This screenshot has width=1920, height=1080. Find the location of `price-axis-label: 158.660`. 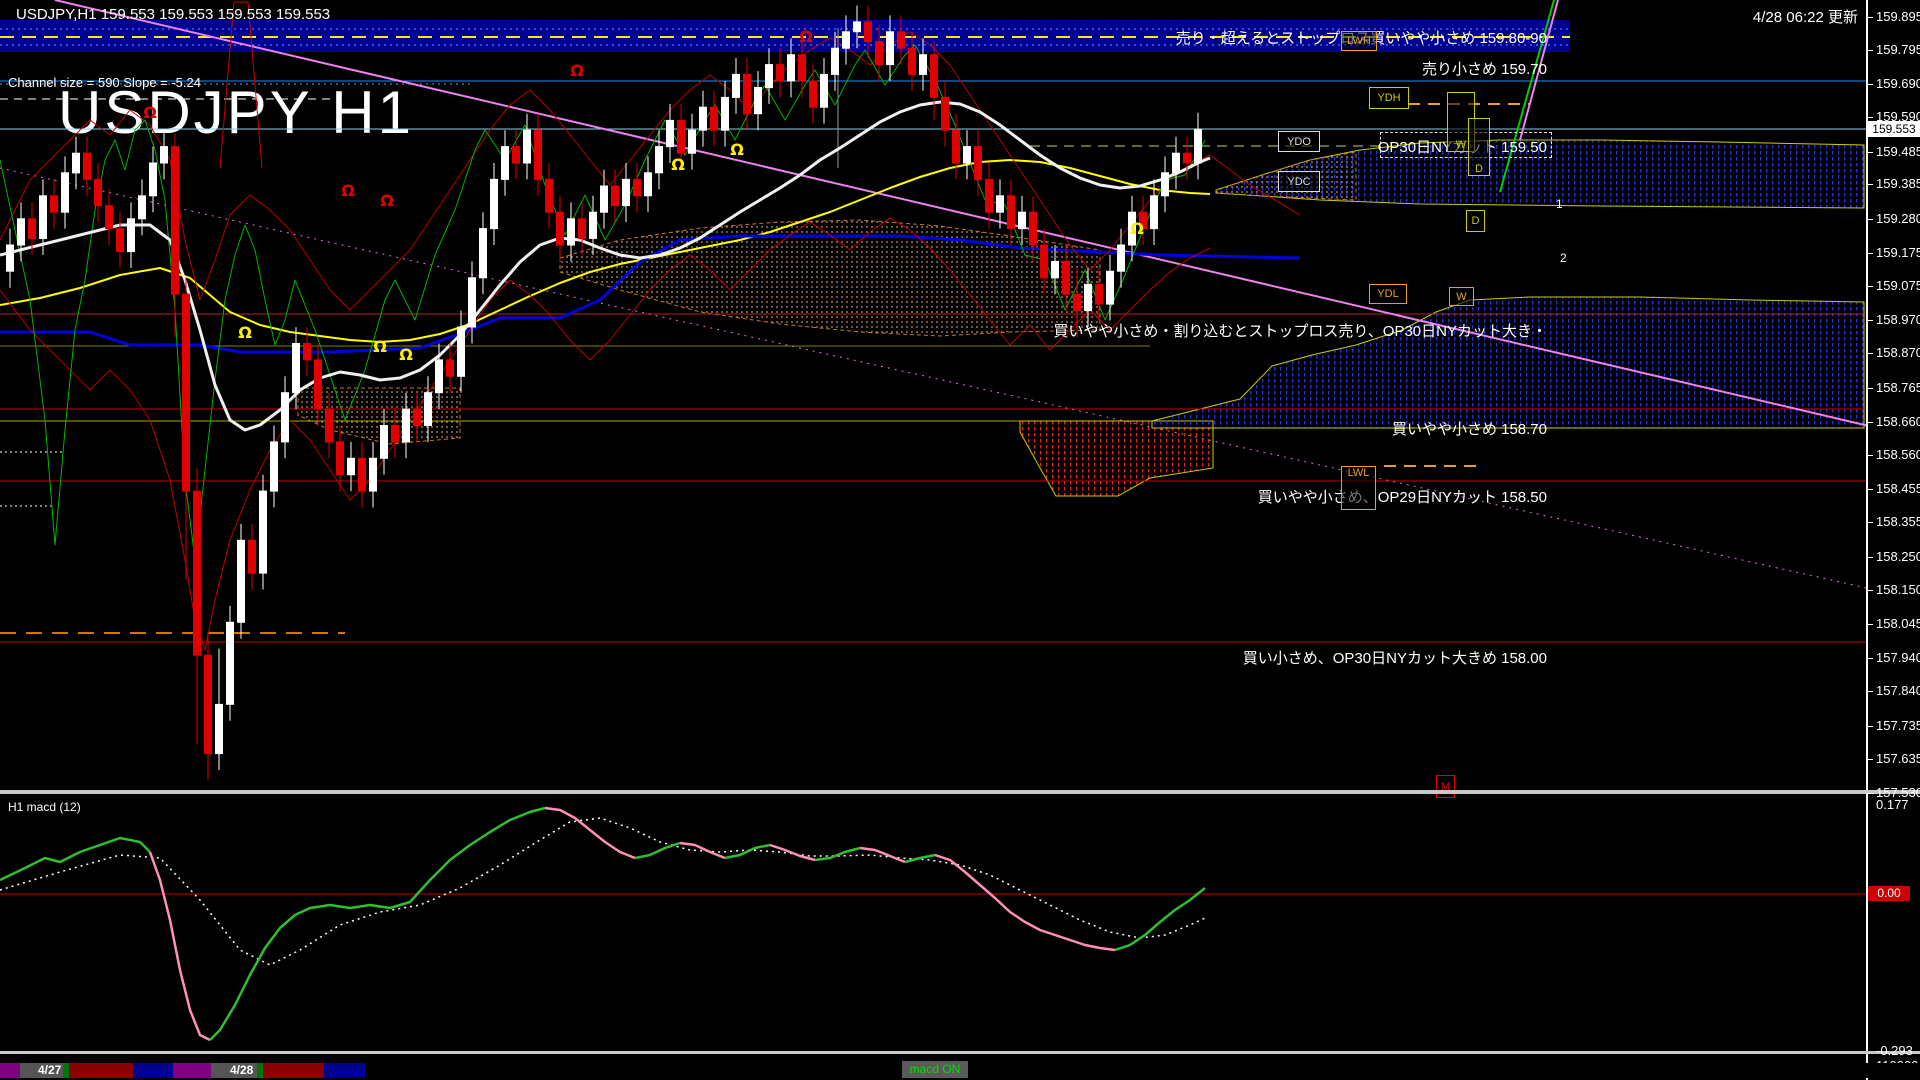

price-axis-label: 158.660 is located at coordinates (1898, 422).